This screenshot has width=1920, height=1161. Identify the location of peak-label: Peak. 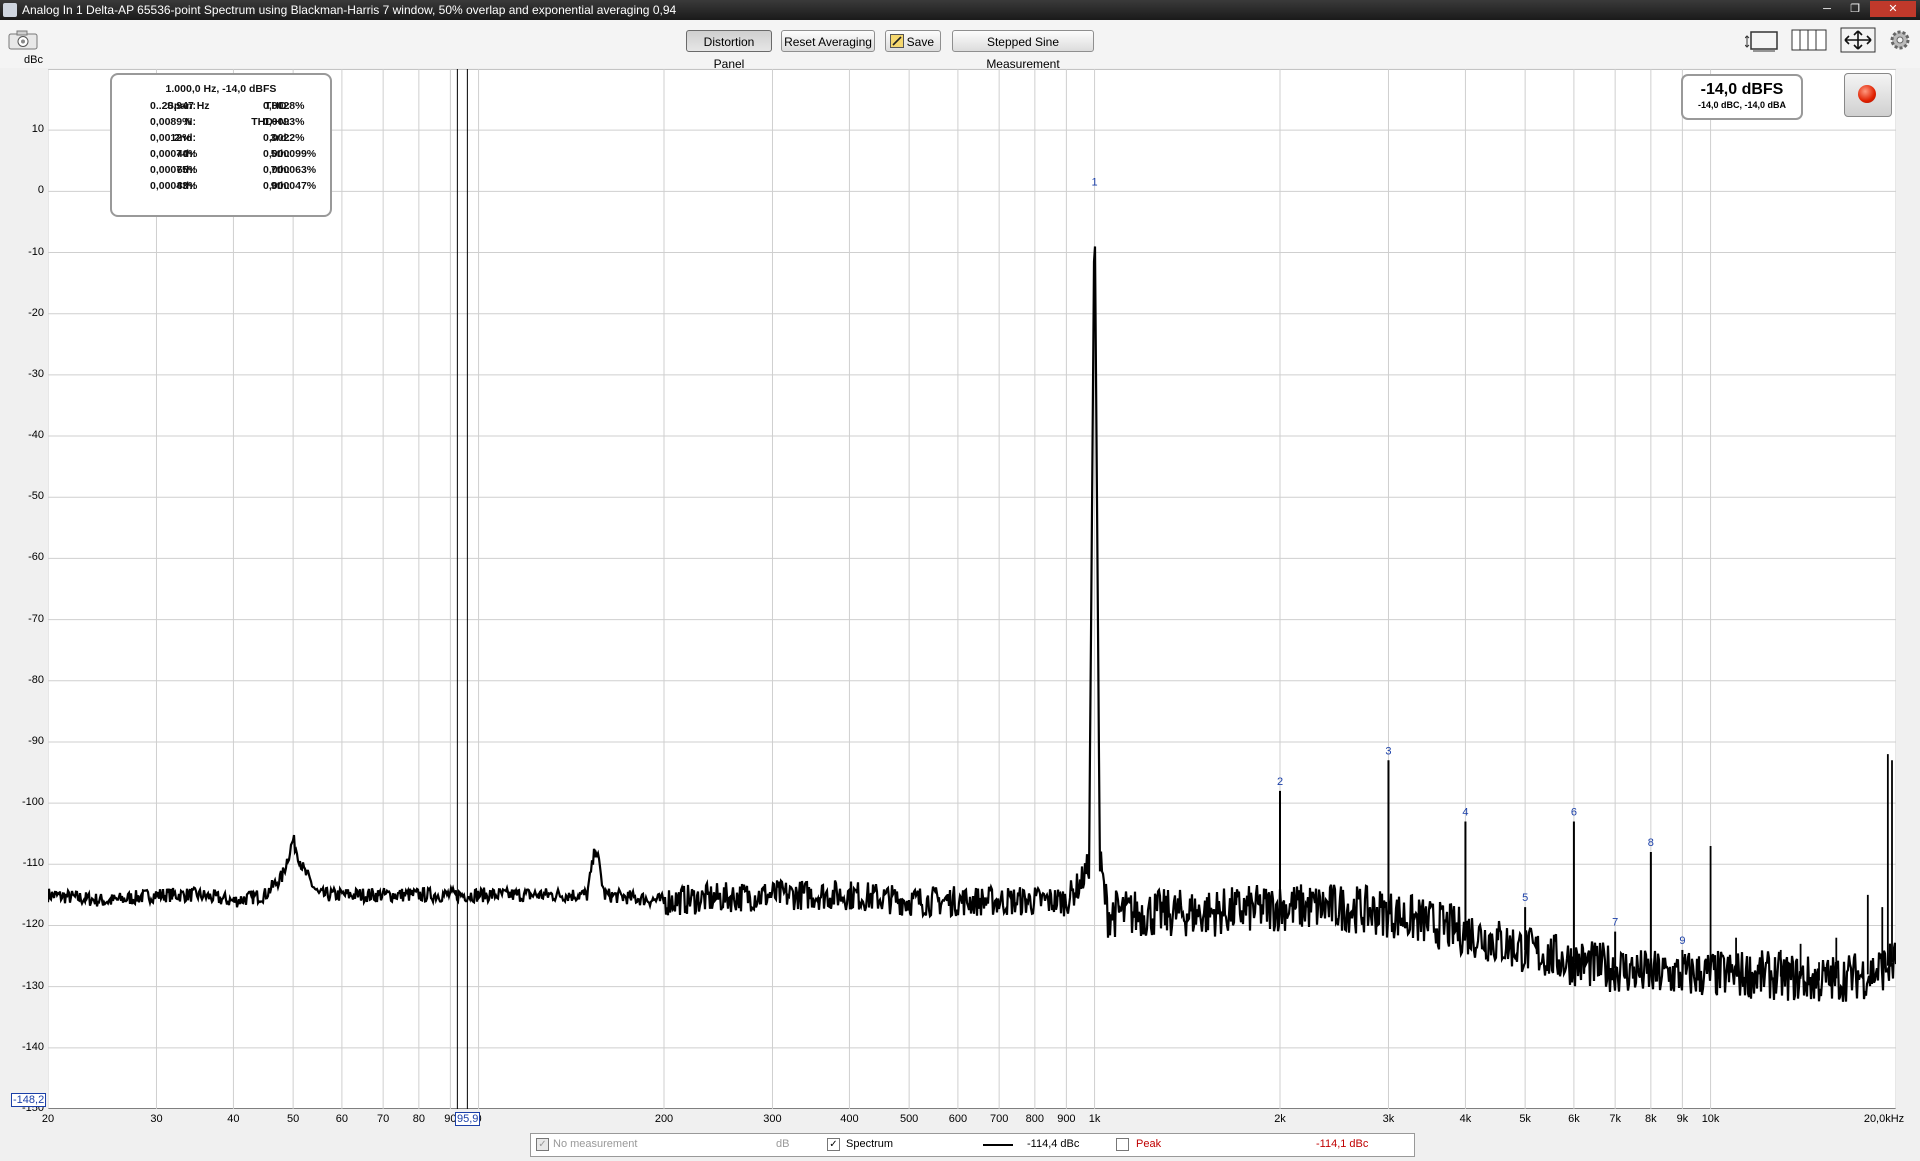
(1149, 1144).